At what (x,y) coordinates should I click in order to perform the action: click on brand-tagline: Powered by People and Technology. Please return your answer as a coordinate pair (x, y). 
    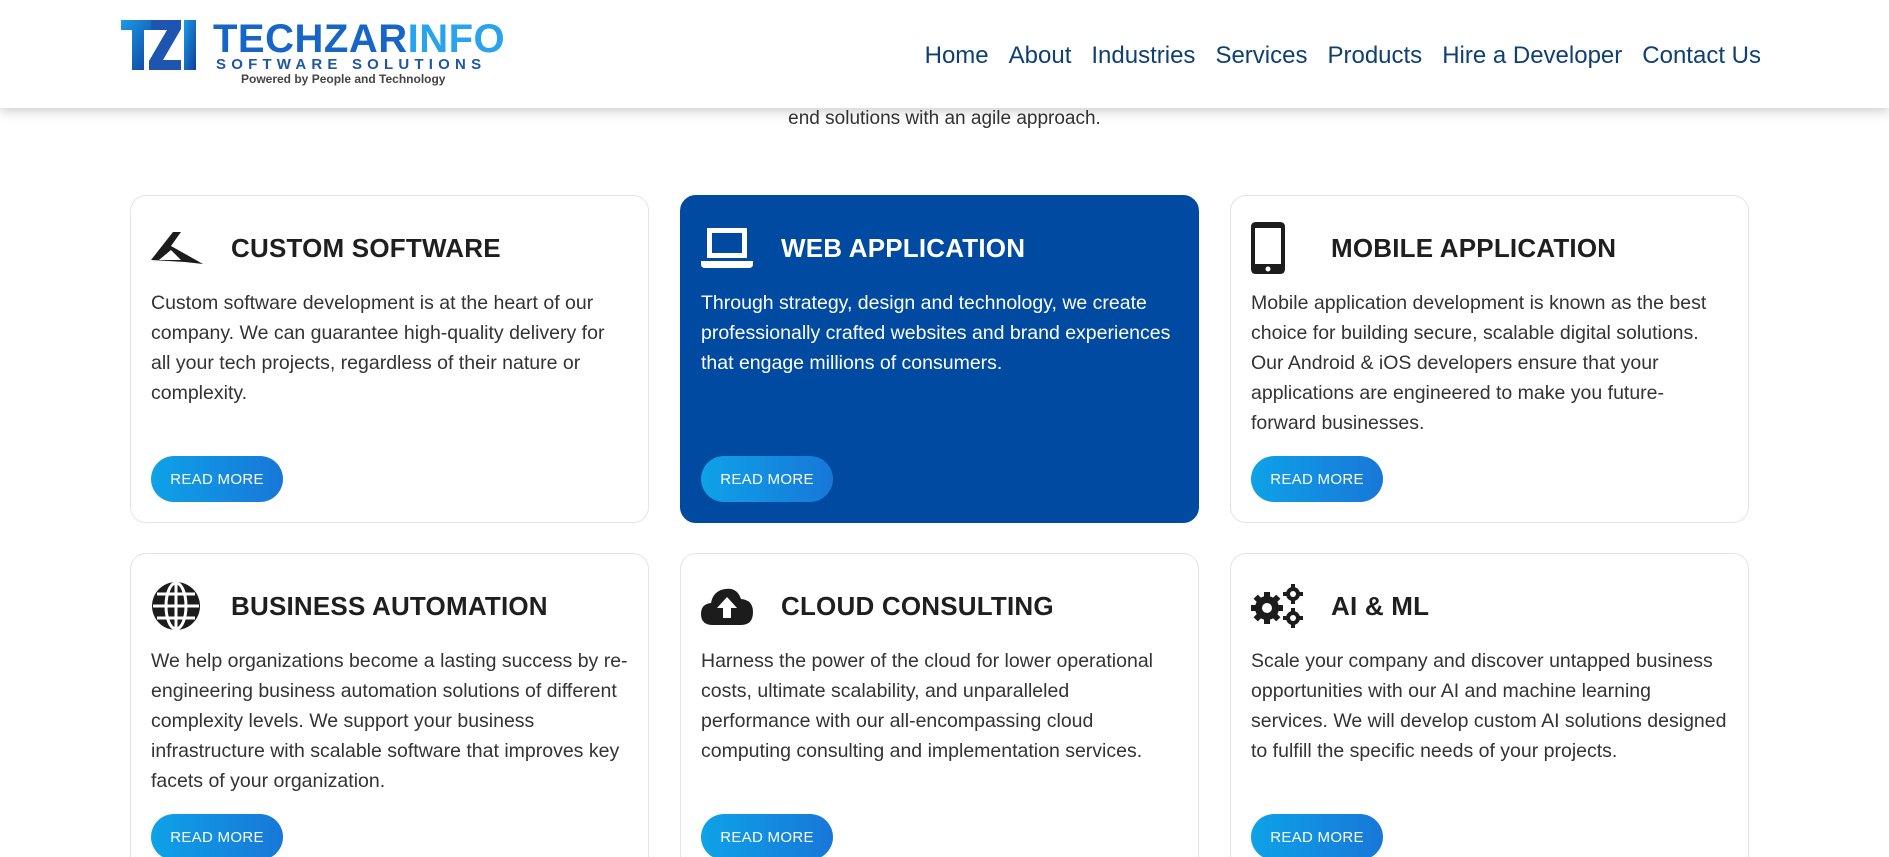
    Looking at the image, I should click on (343, 79).